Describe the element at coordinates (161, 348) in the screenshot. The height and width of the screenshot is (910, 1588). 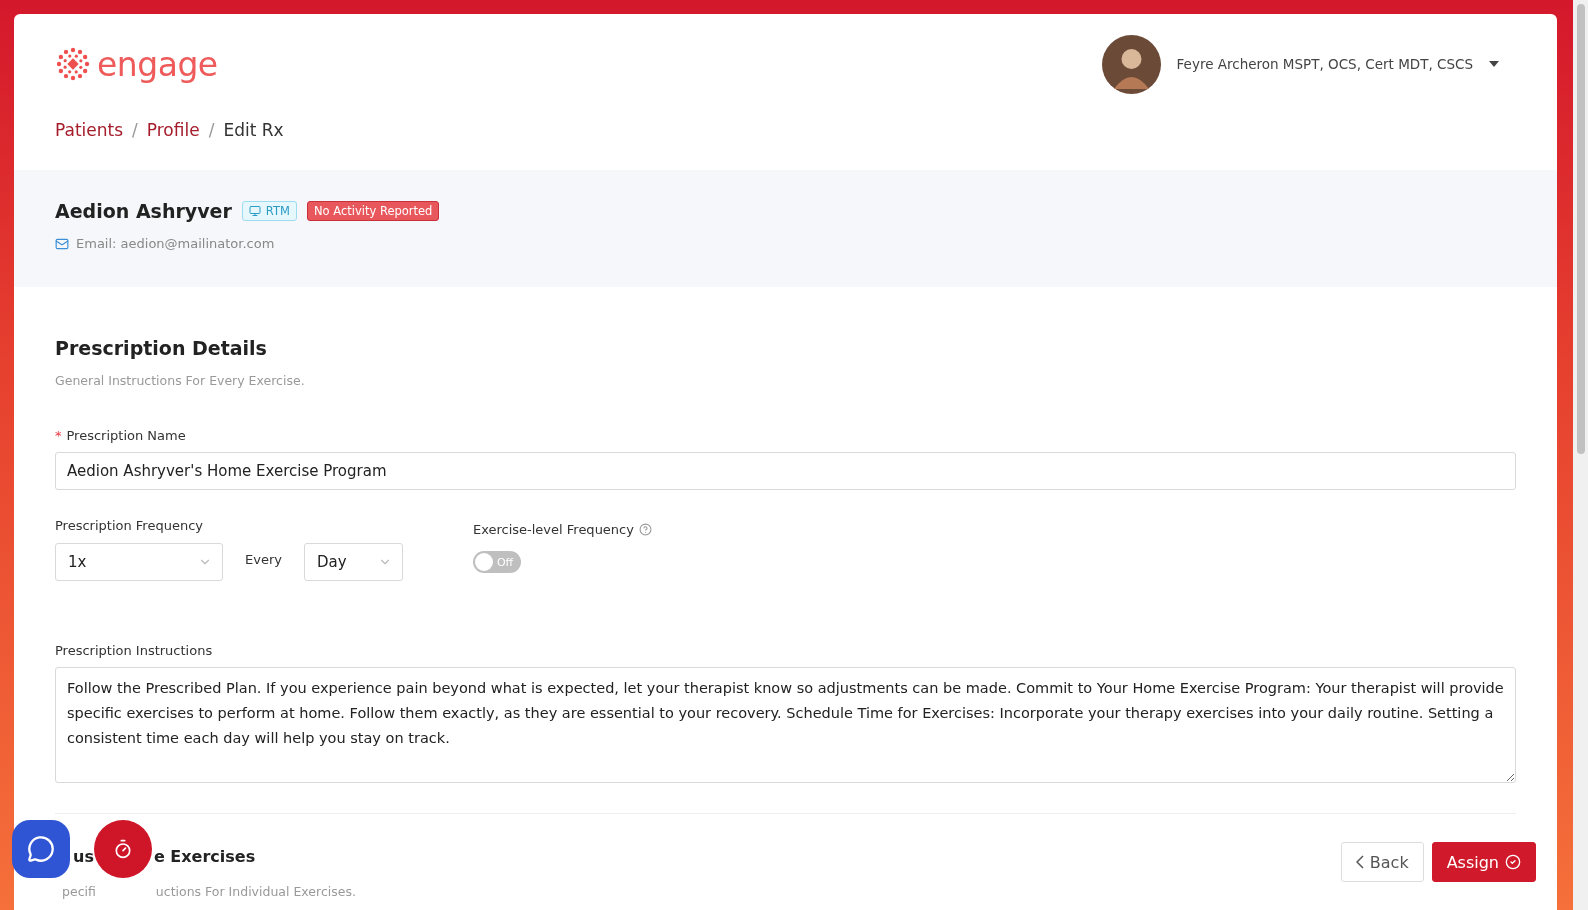
I see `section-title: Prescription Details` at that location.